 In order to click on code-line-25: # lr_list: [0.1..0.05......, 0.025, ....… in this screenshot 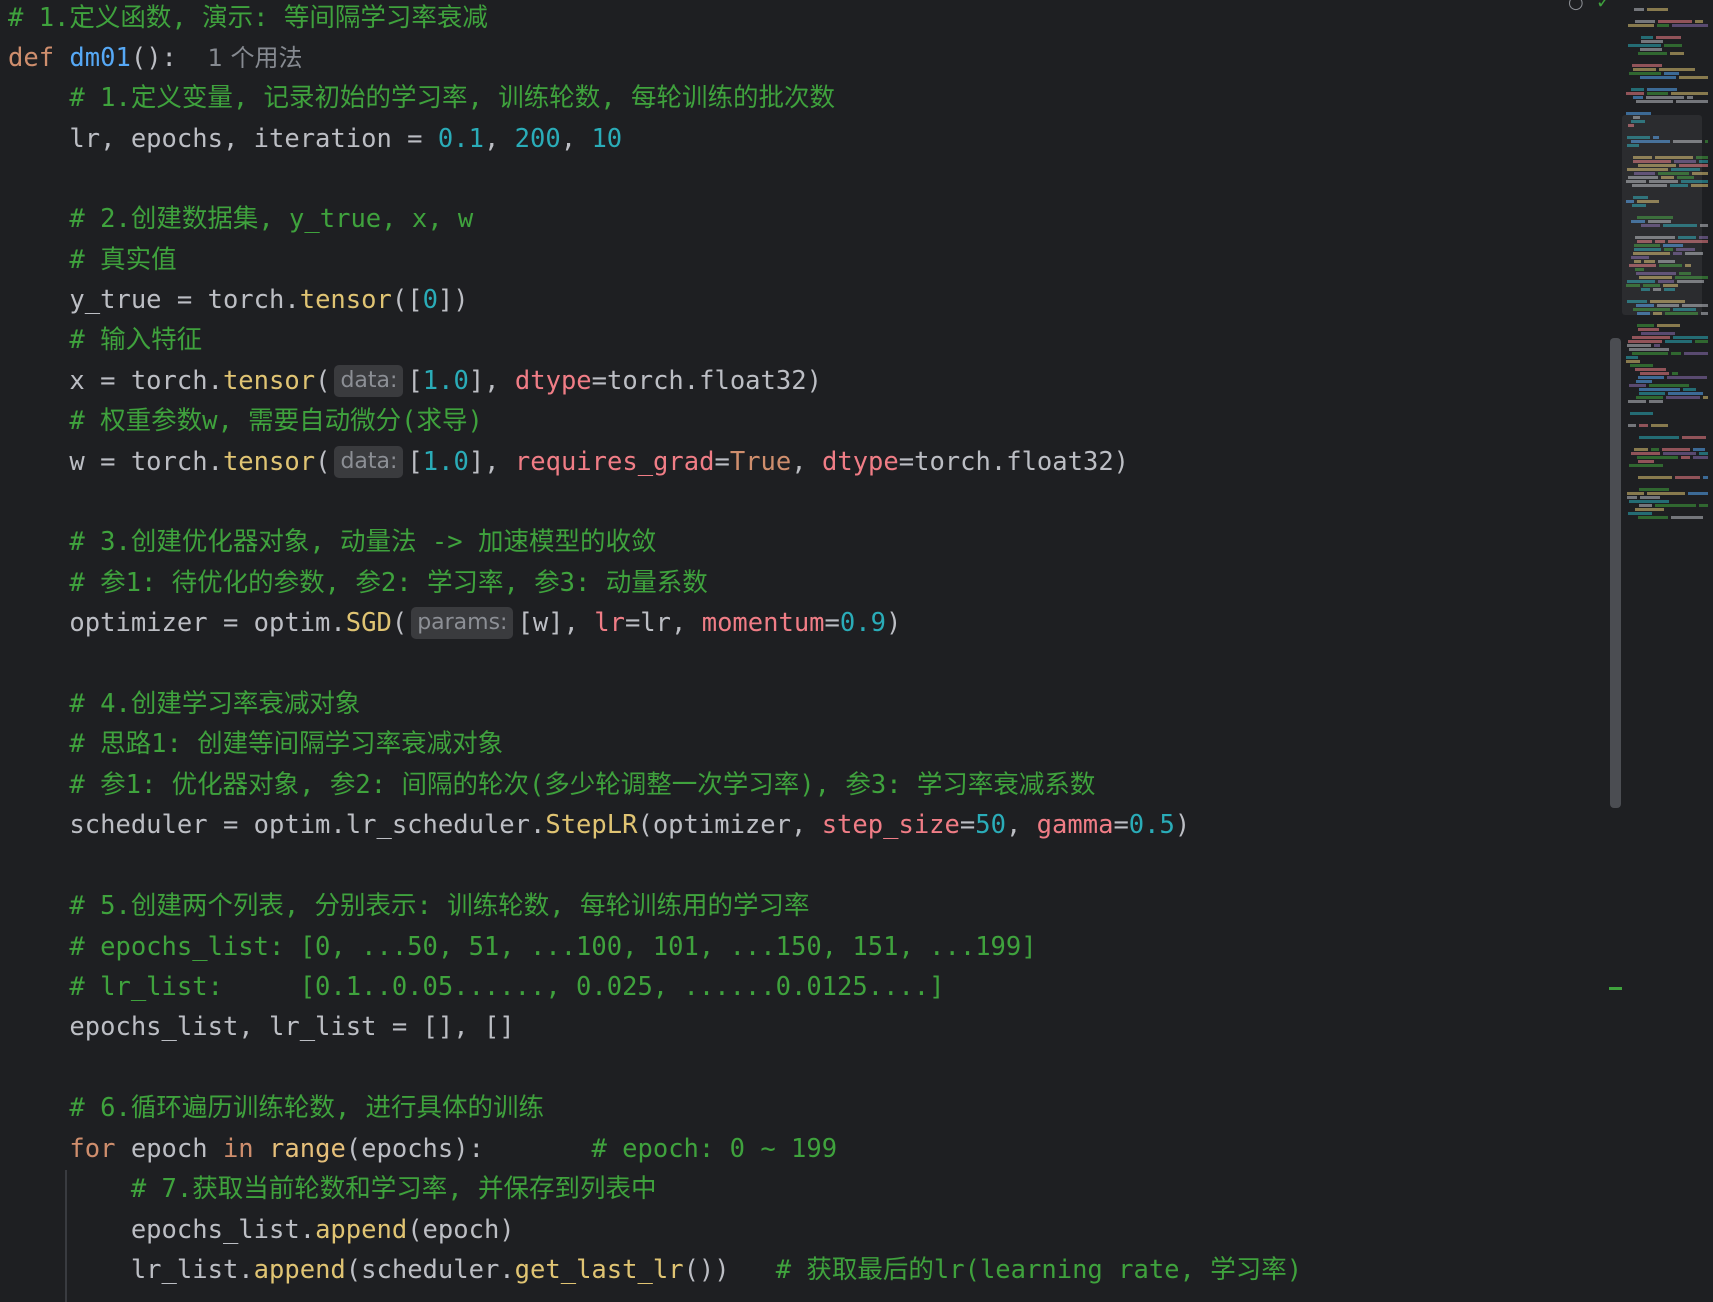, I will do `click(476, 987)`.